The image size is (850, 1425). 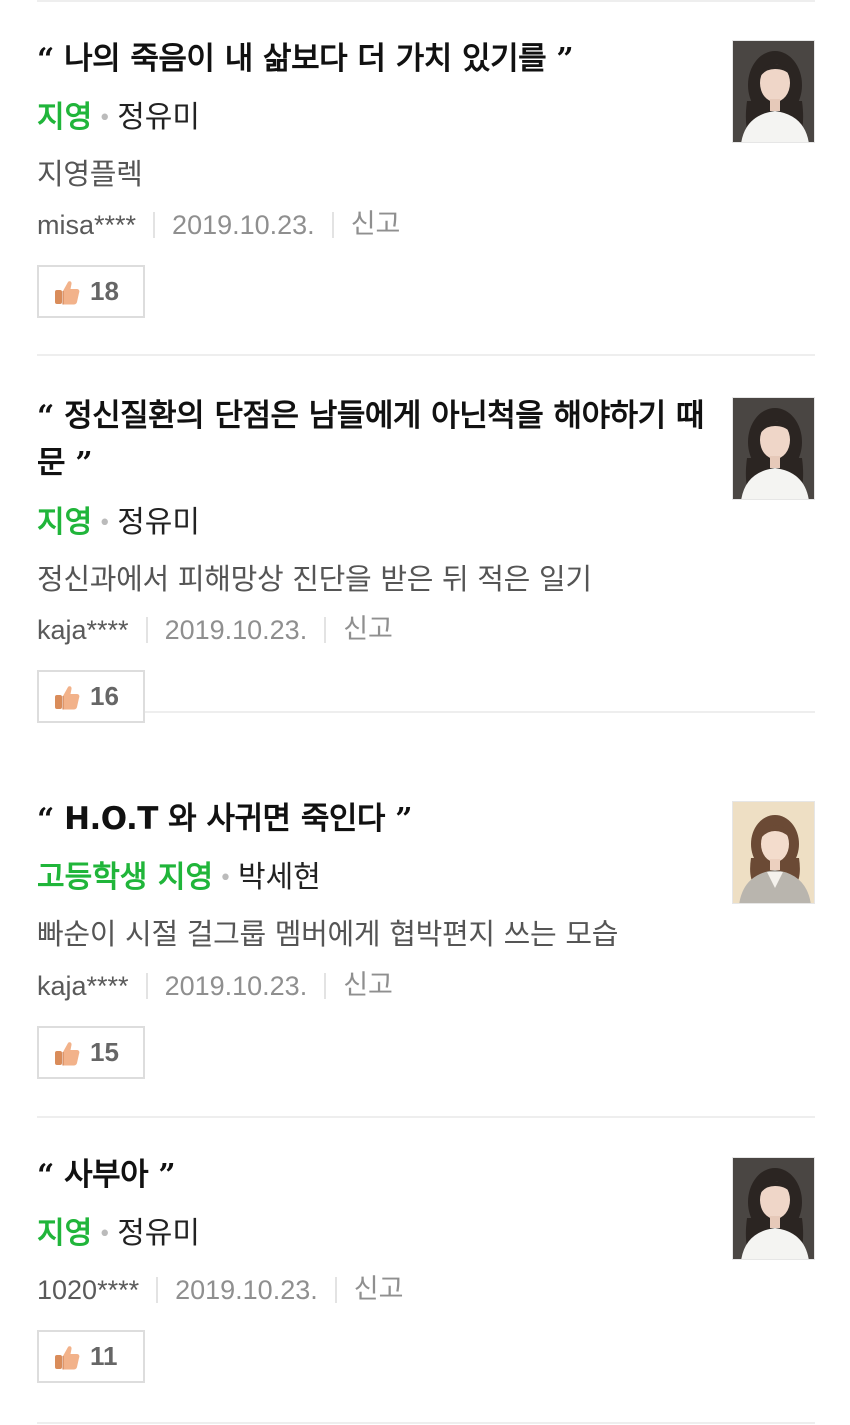 What do you see at coordinates (305, 59) in the screenshot?
I see `quote-body: 나의 죽음이 내 삶보다 더 가치 있기를` at bounding box center [305, 59].